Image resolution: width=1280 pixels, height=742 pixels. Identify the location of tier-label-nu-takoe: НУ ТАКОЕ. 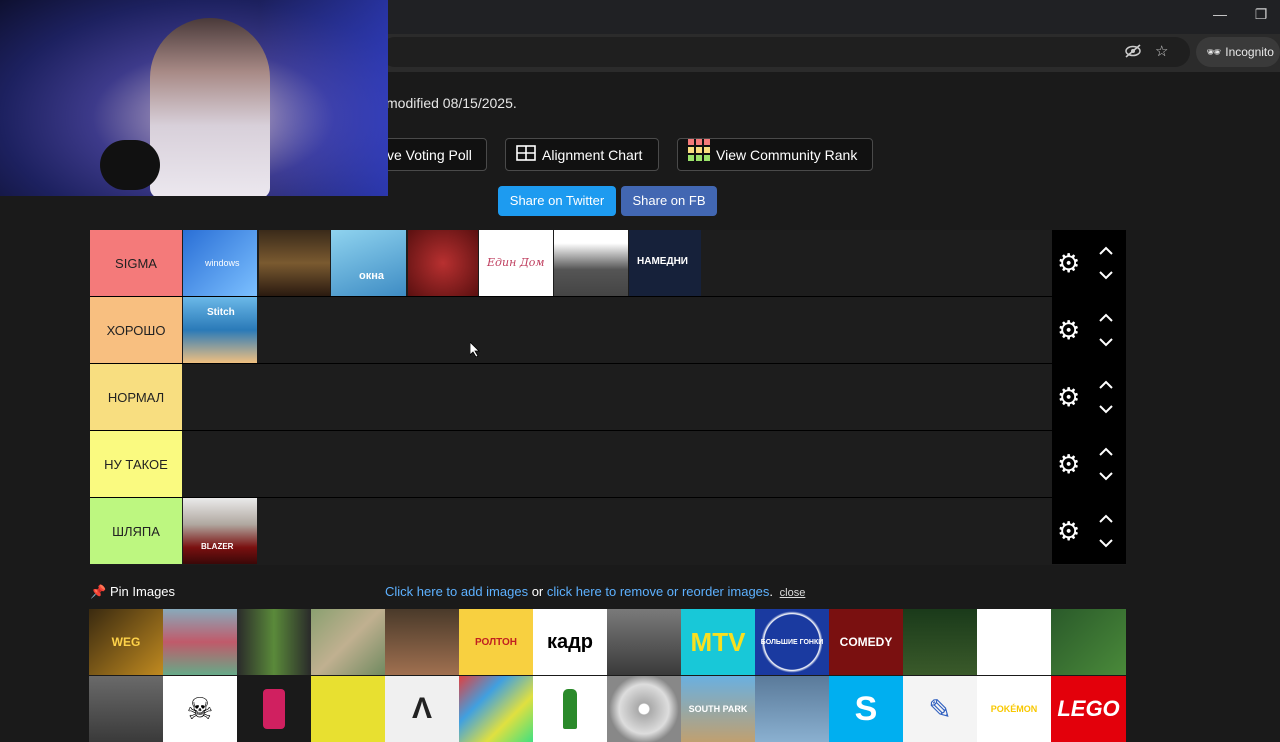
(136, 464).